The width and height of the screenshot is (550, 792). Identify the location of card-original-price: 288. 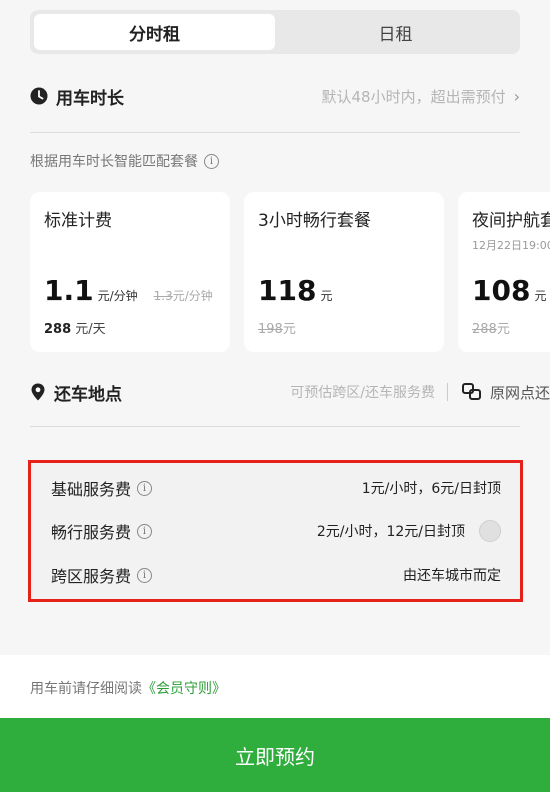
(484, 329).